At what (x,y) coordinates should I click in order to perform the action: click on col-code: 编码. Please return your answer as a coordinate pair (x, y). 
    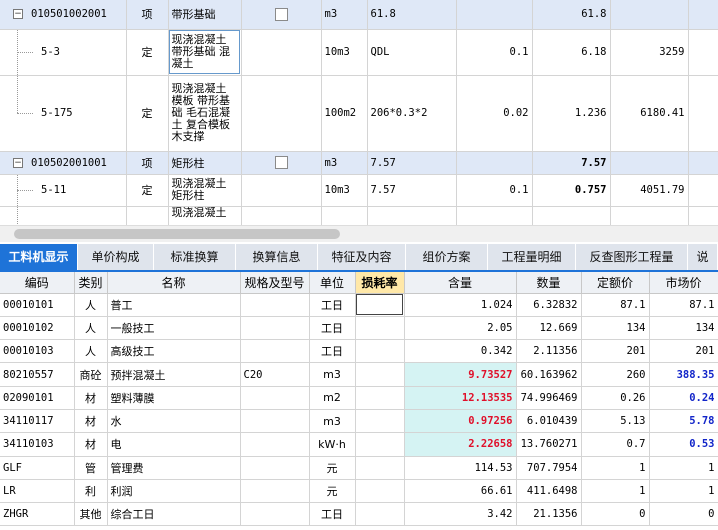
    Looking at the image, I should click on (37, 283).